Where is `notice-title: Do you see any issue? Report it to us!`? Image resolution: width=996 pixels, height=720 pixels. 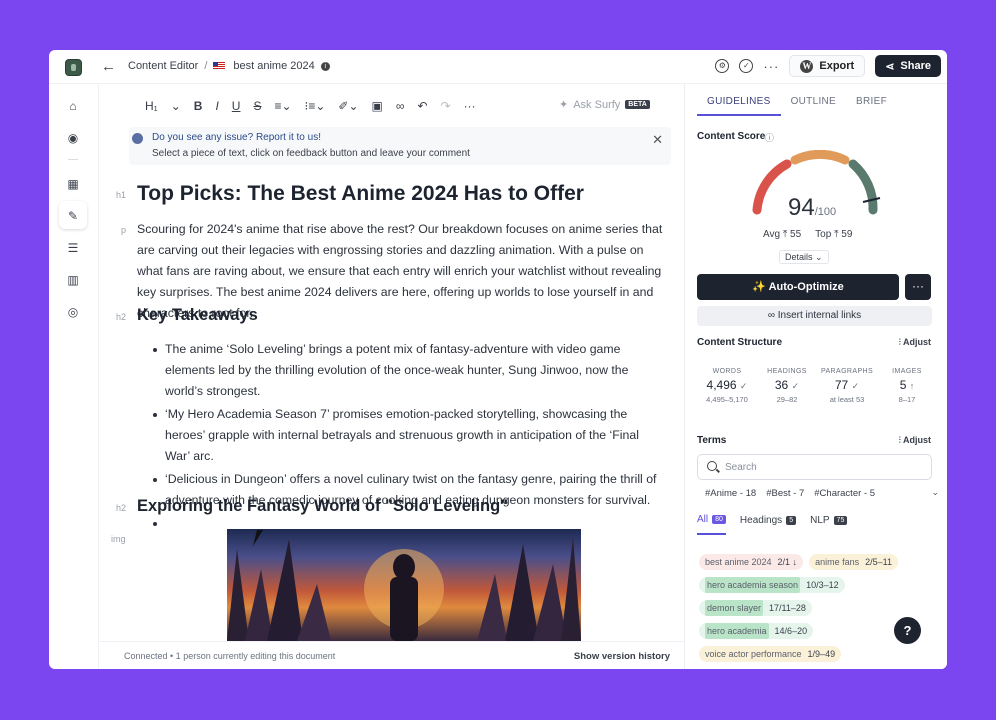 notice-title: Do you see any issue? Report it to us! is located at coordinates (236, 137).